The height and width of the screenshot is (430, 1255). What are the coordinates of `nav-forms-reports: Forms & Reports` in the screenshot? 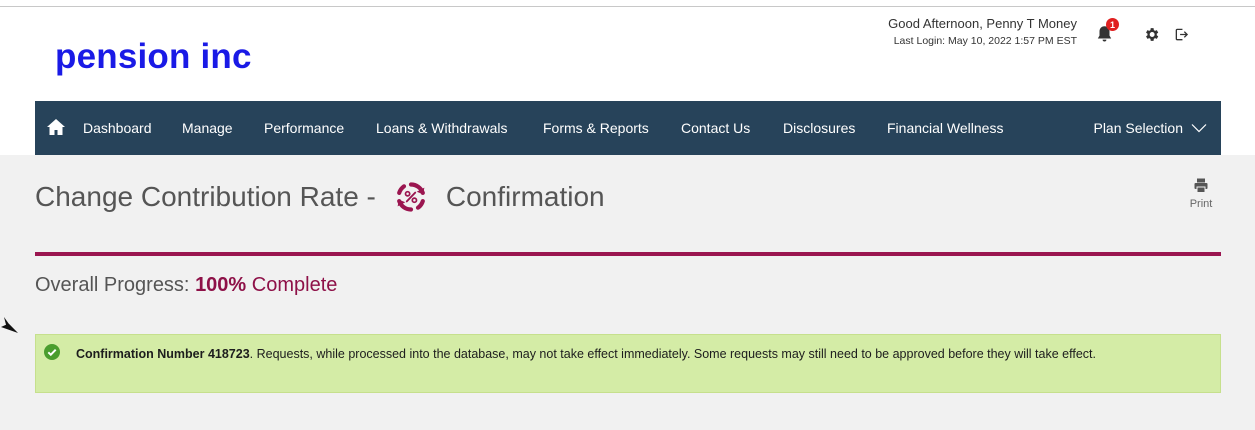 It's located at (596, 128).